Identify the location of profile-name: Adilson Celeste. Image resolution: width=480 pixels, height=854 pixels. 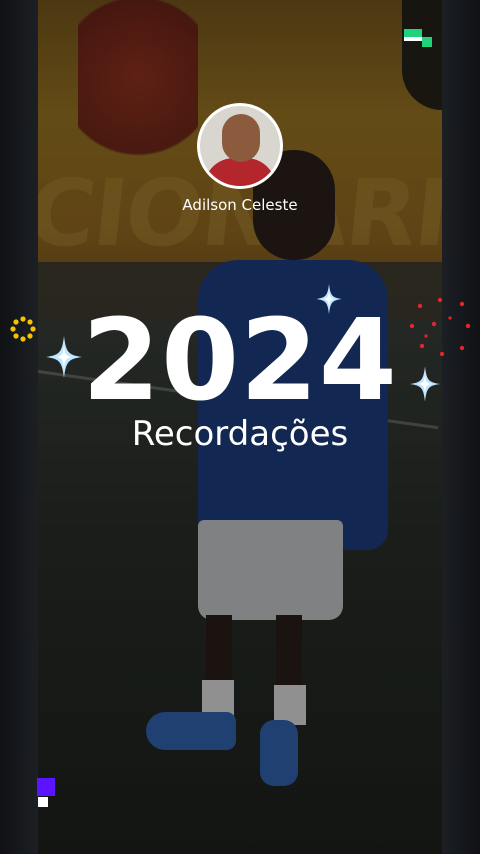
(240, 205).